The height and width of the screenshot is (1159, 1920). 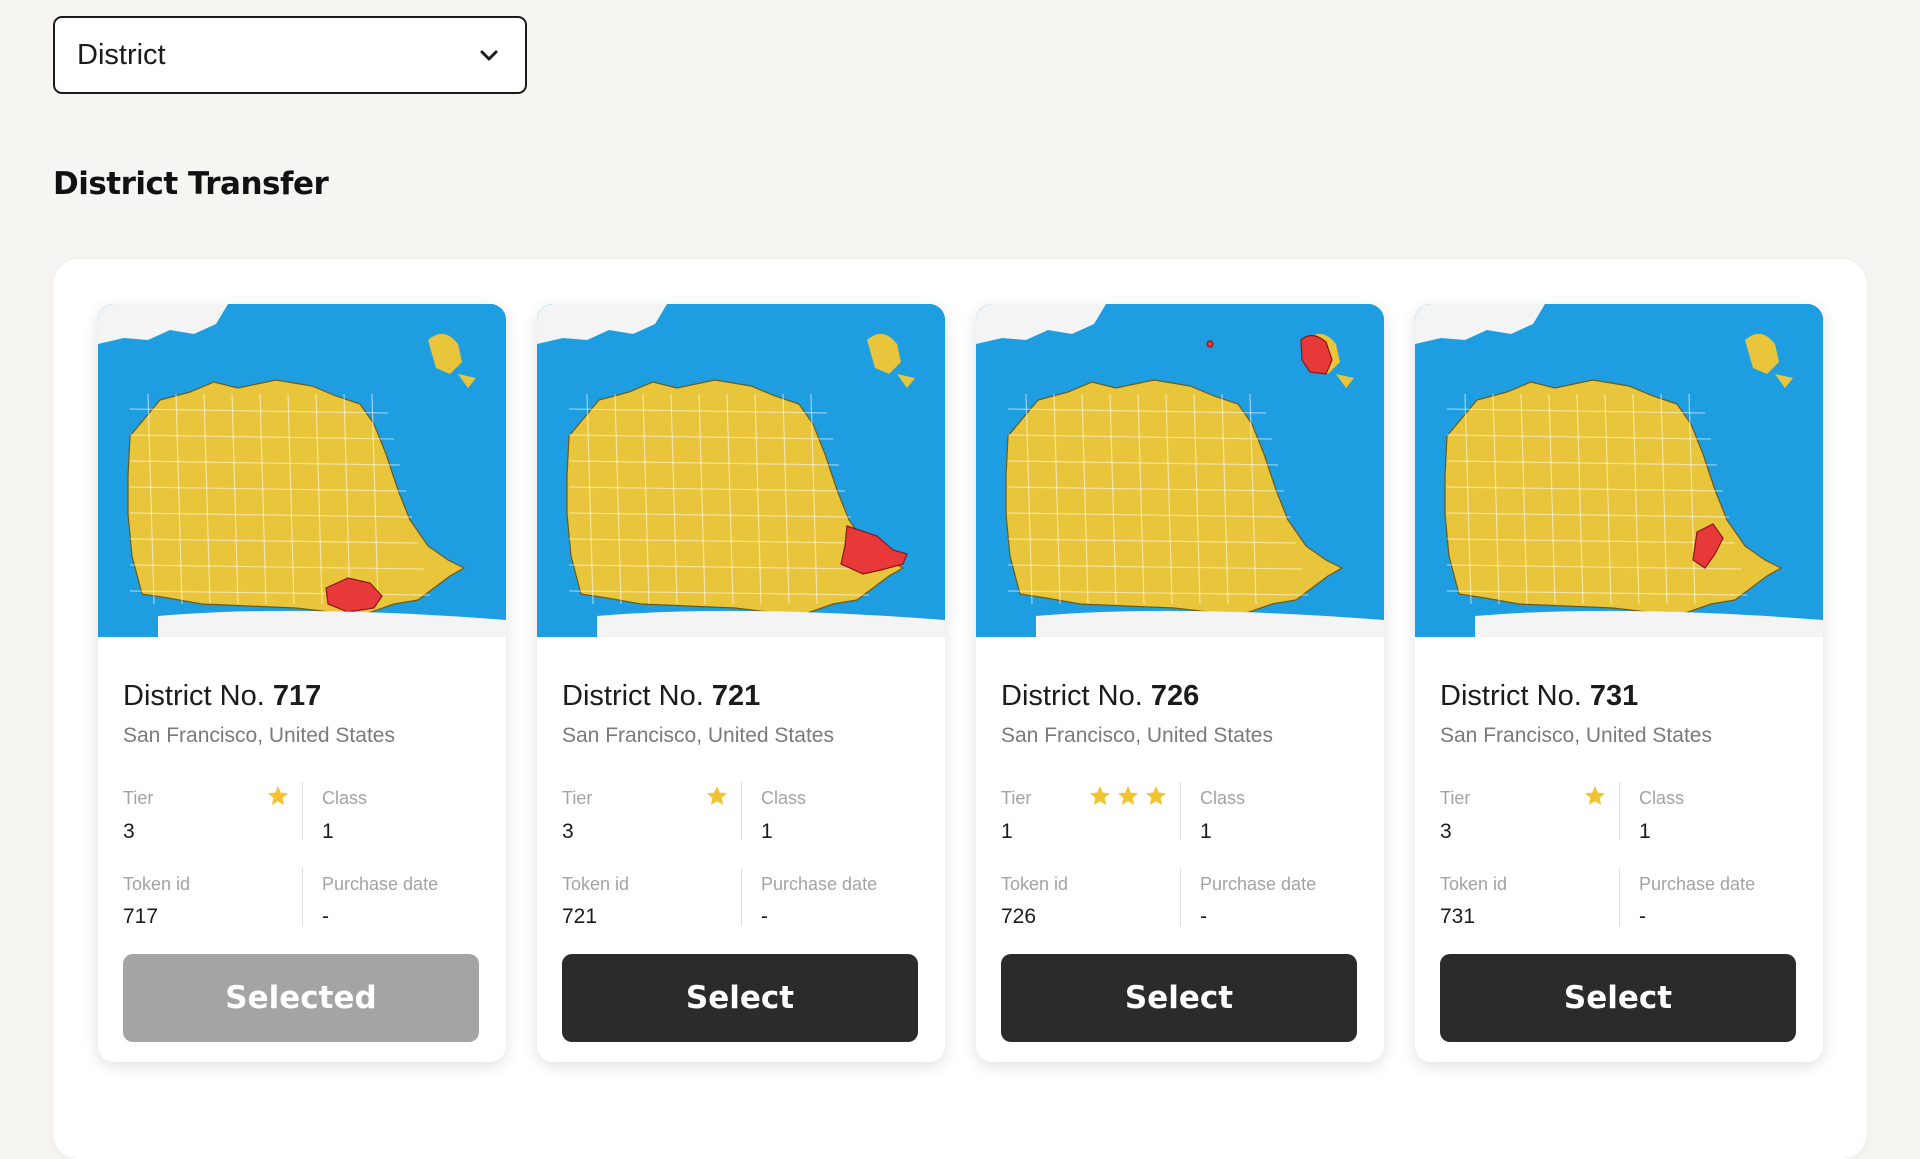 What do you see at coordinates (489, 55) in the screenshot?
I see `chevron-down-icon` at bounding box center [489, 55].